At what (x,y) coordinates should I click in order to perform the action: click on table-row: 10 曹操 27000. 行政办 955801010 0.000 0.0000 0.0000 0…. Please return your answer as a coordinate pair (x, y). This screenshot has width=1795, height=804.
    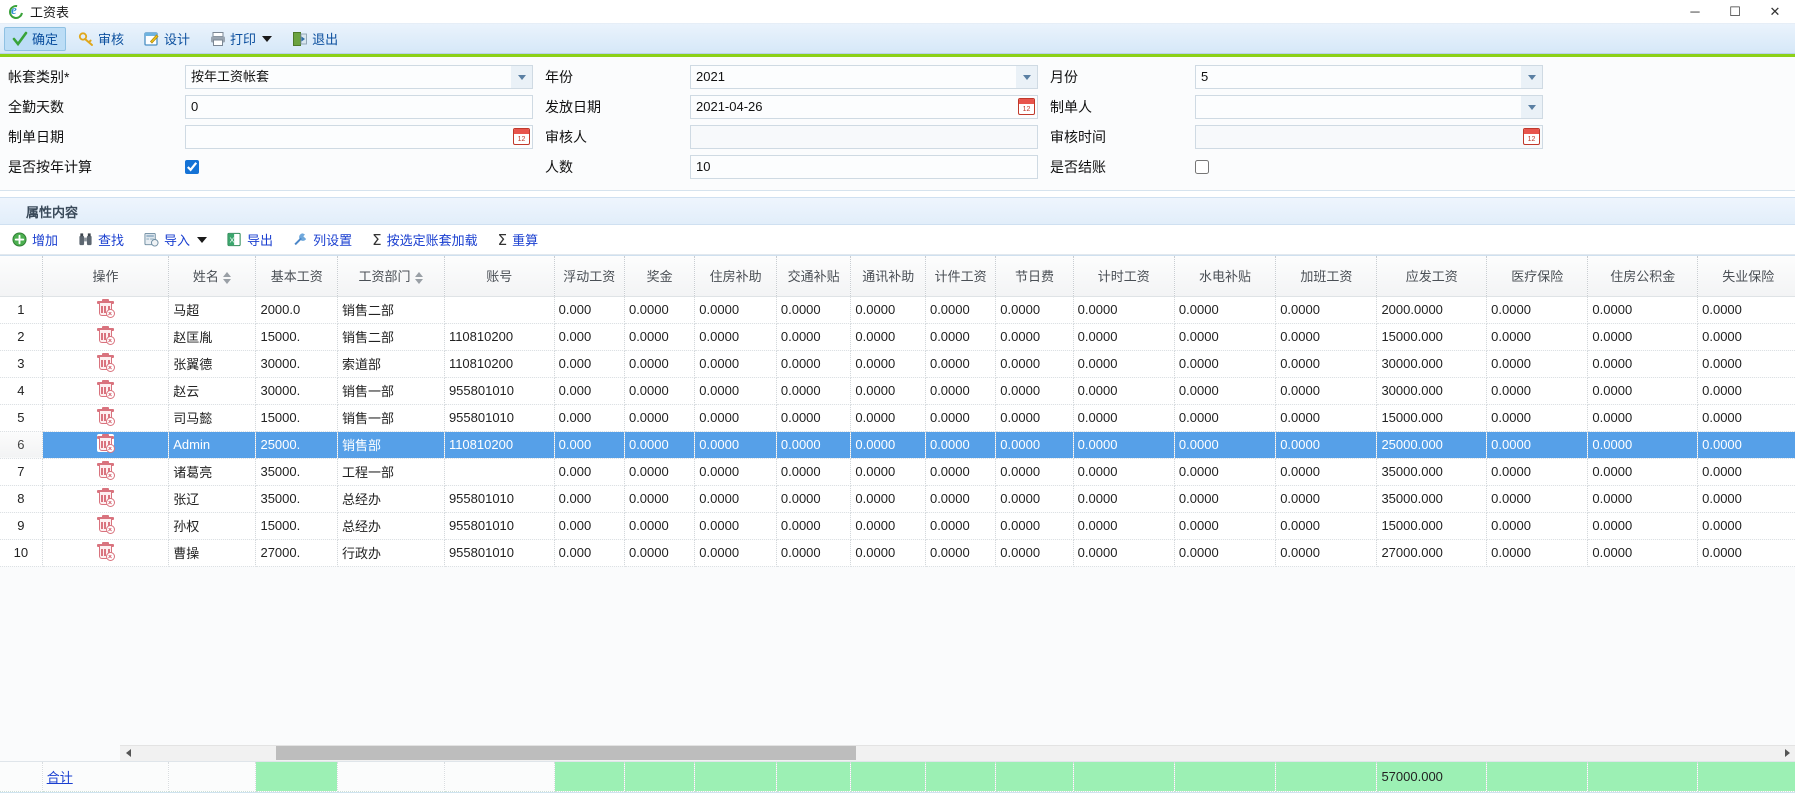
    Looking at the image, I should click on (897, 553).